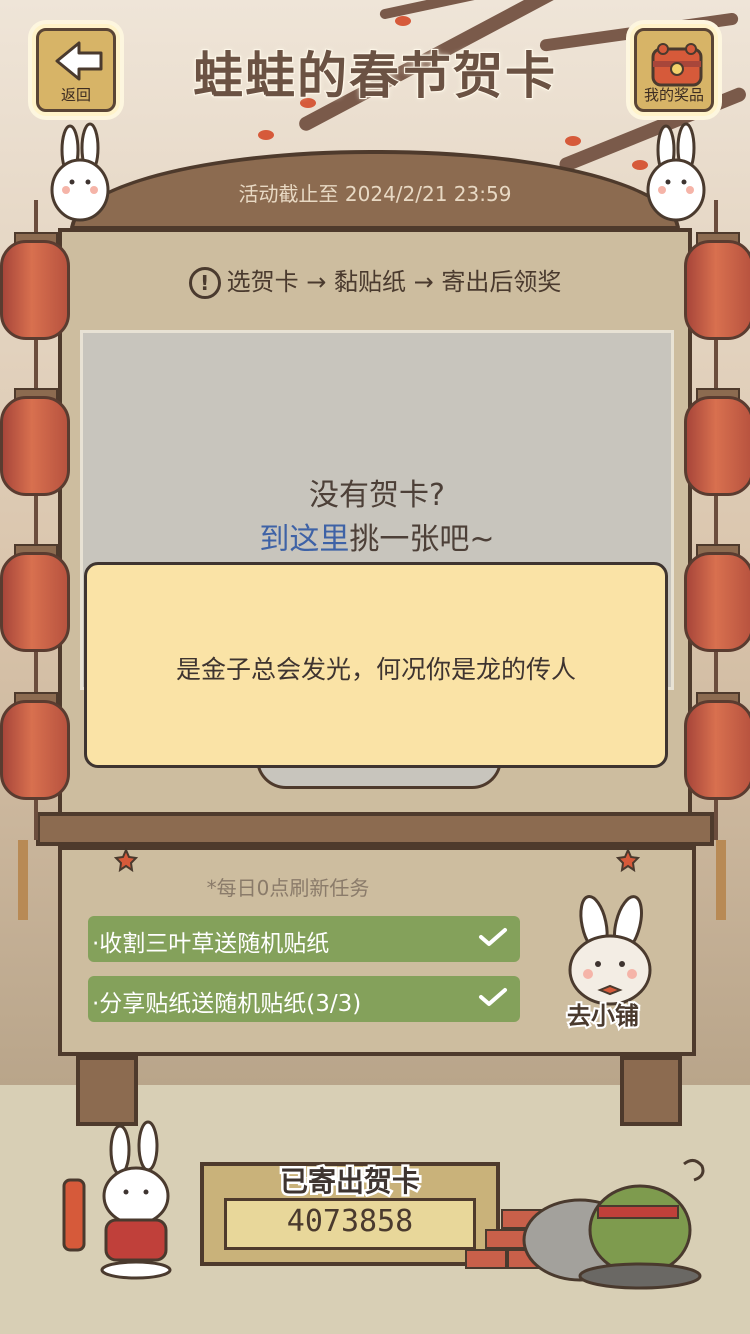  What do you see at coordinates (628, 860) in the screenshot?
I see `flower-pin-icon` at bounding box center [628, 860].